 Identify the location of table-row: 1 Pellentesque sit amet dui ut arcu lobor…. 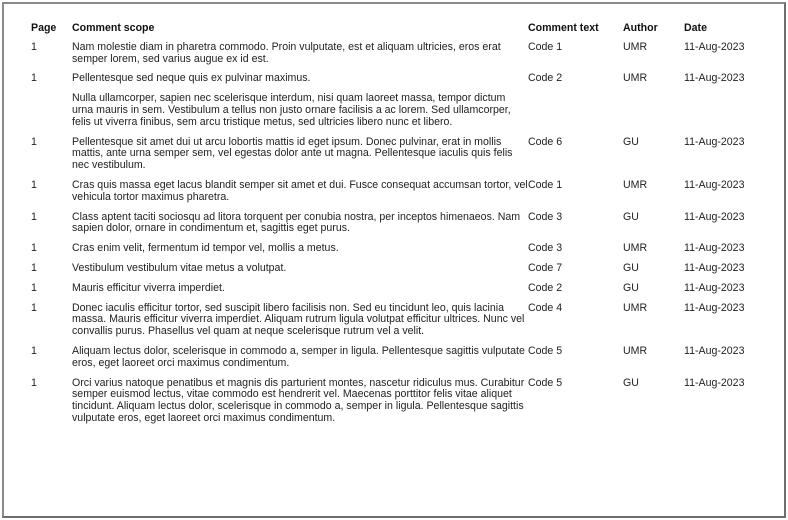
(402, 156).